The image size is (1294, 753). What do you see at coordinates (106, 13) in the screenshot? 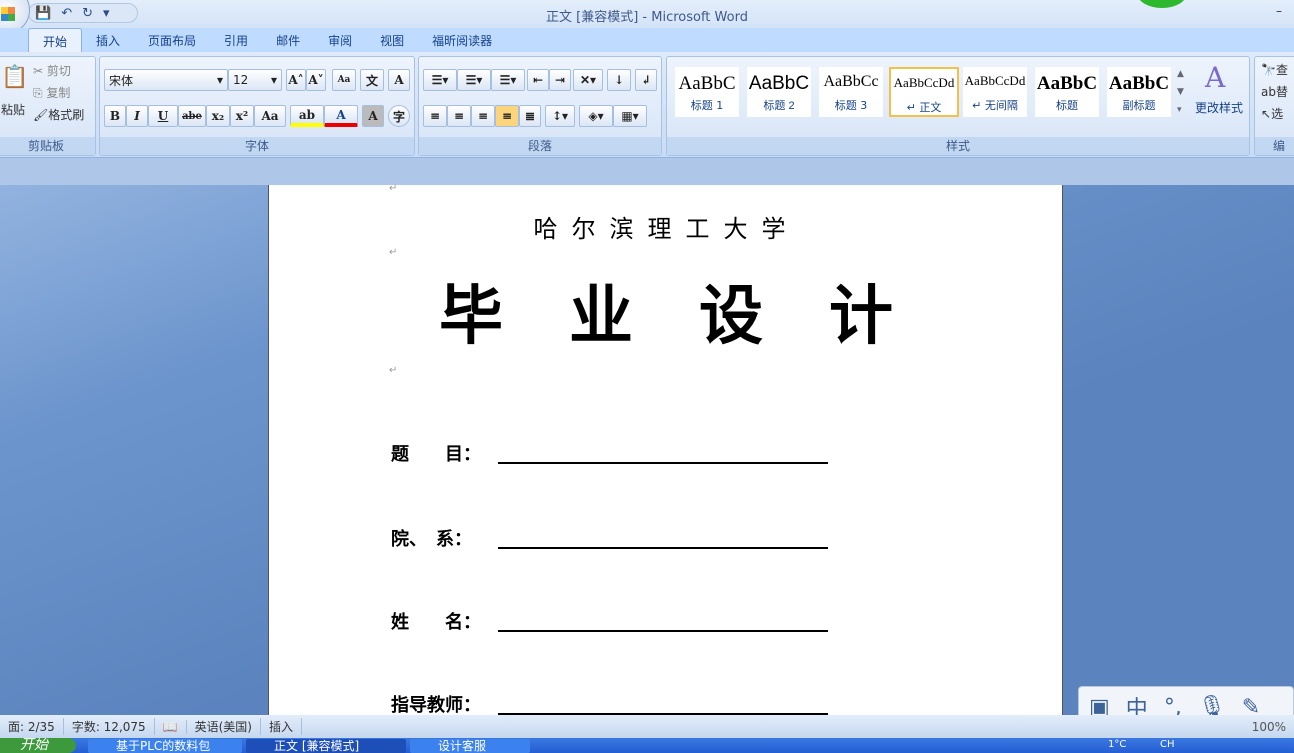
I see `customize-chevron-icon: ▾` at bounding box center [106, 13].